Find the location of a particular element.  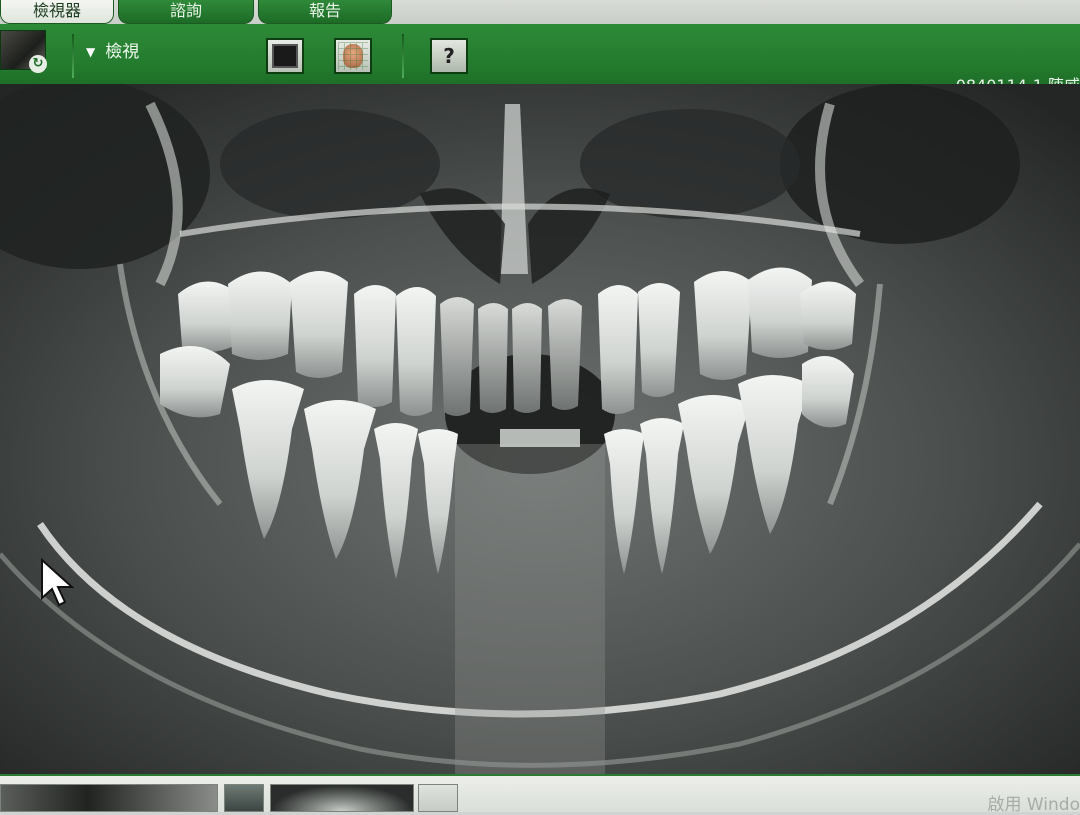

image-frame-icon is located at coordinates (285, 56).